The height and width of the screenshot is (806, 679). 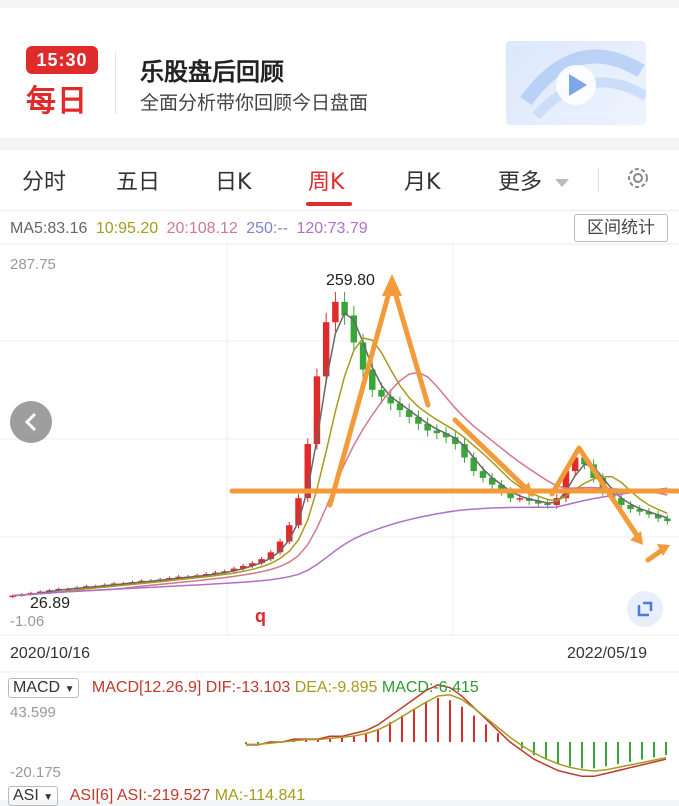 I want to click on asi-selector-label: ASI, so click(x=26, y=795).